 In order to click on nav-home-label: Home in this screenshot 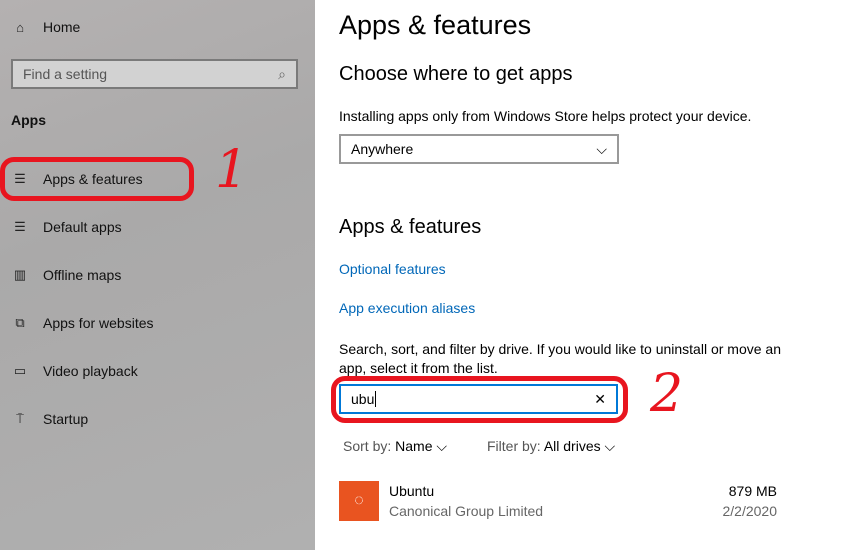, I will do `click(62, 27)`.